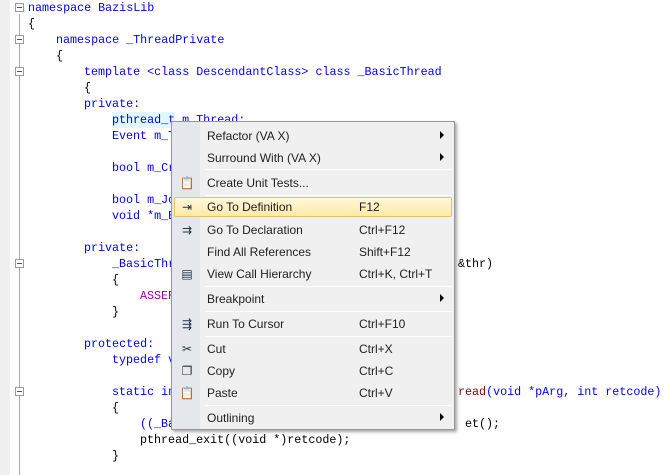 This screenshot has height=475, width=671. What do you see at coordinates (382, 230) in the screenshot?
I see `menu-item-shortcut: Ctrl+F12` at bounding box center [382, 230].